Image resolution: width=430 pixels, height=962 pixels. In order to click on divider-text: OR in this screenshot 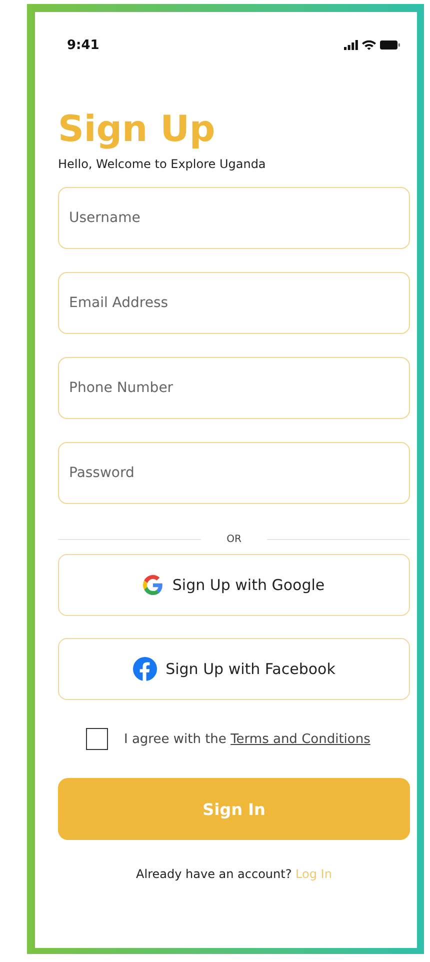, I will do `click(234, 539)`.